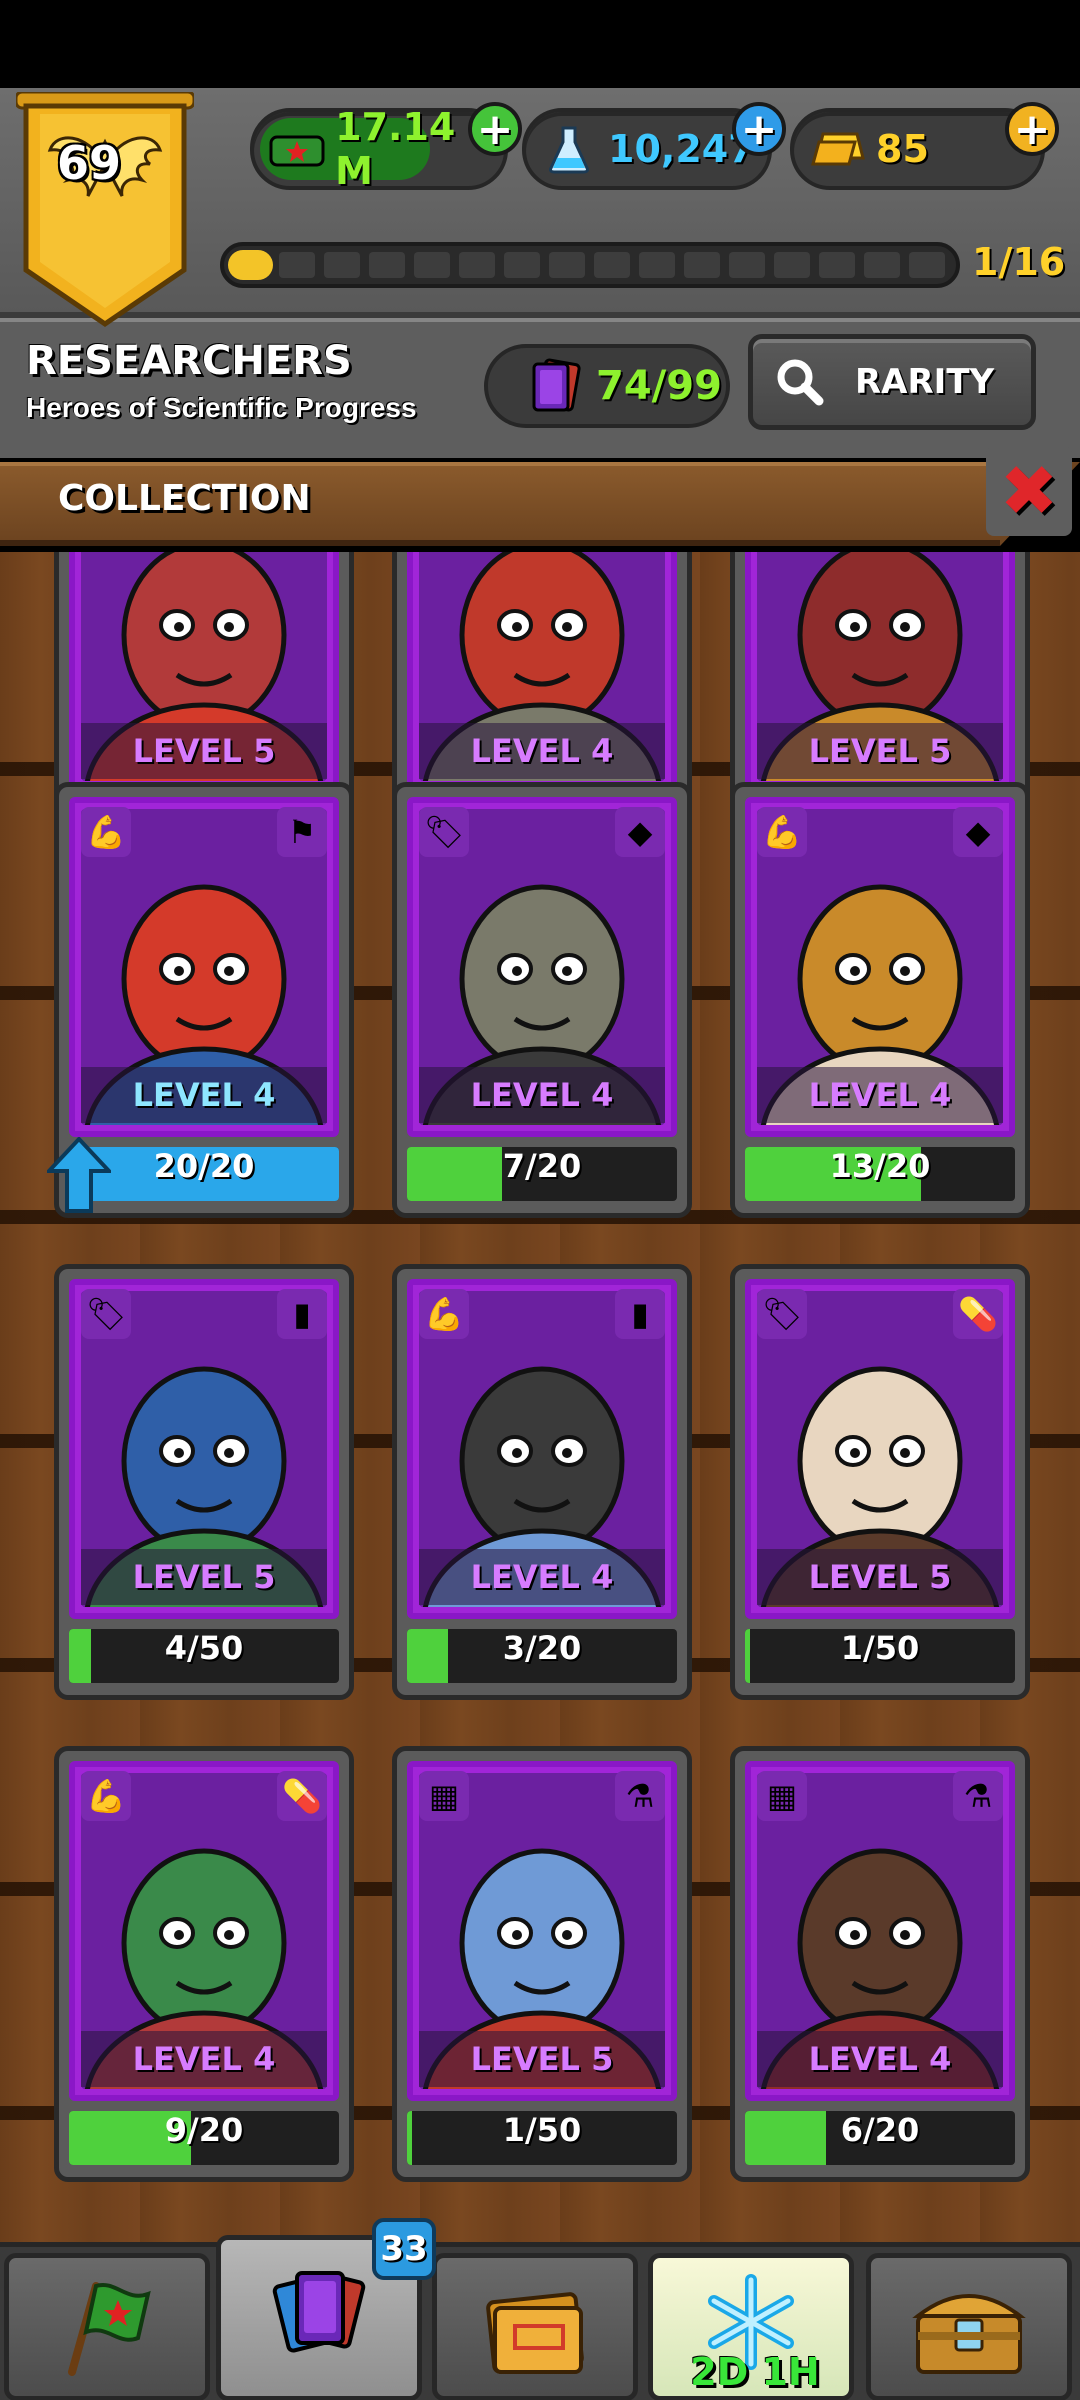  What do you see at coordinates (1029, 491) in the screenshot?
I see `close-icon: ✖` at bounding box center [1029, 491].